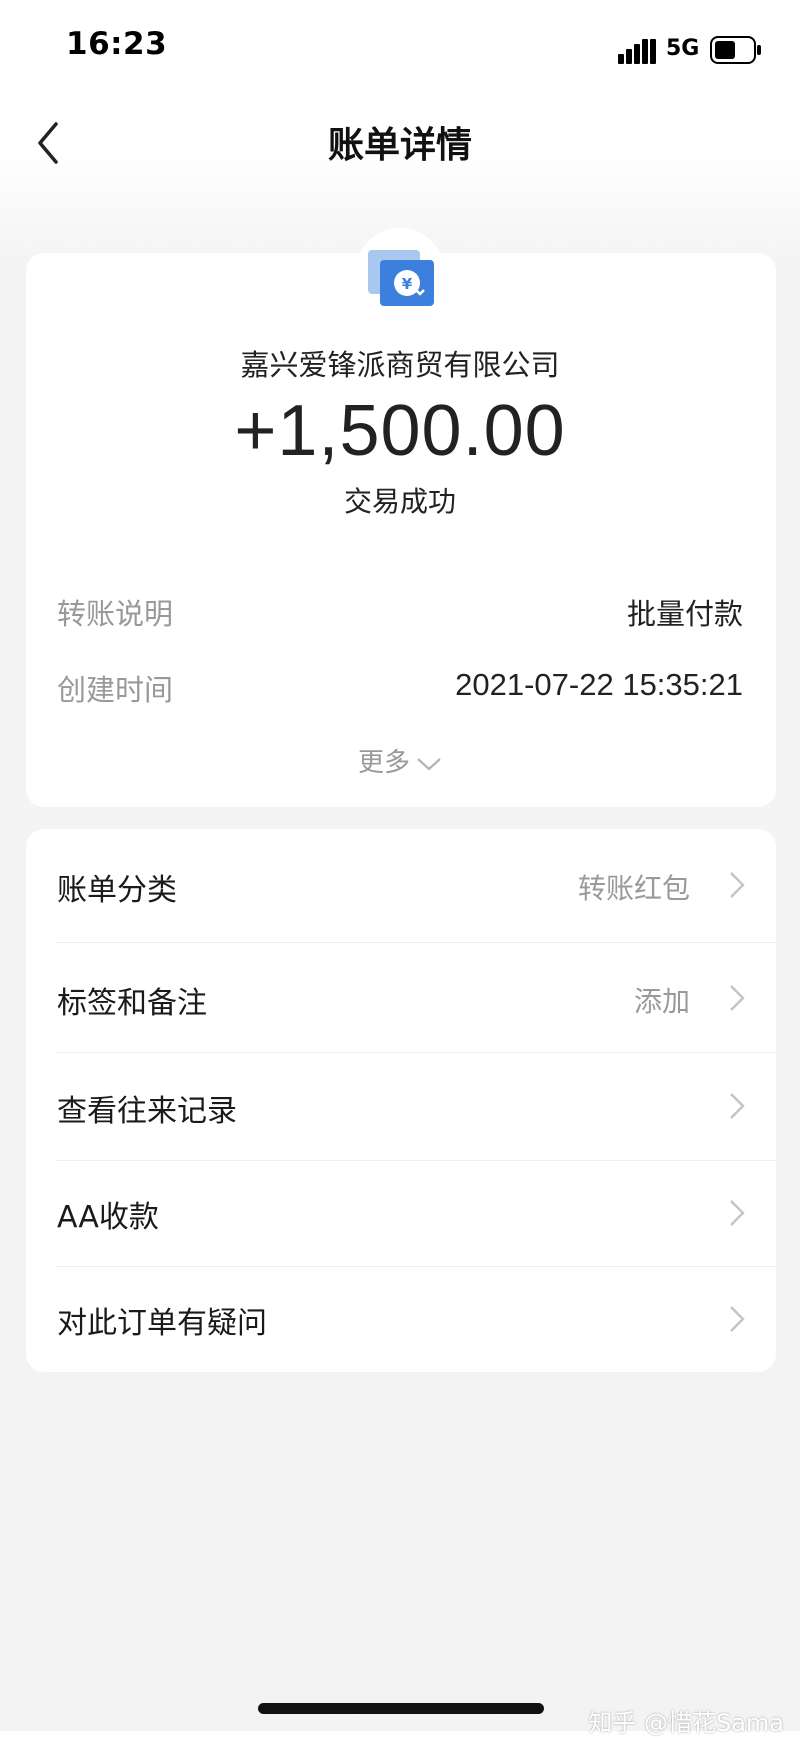 The width and height of the screenshot is (800, 1738). What do you see at coordinates (401, 278) in the screenshot?
I see `transfer-icon: ¥` at bounding box center [401, 278].